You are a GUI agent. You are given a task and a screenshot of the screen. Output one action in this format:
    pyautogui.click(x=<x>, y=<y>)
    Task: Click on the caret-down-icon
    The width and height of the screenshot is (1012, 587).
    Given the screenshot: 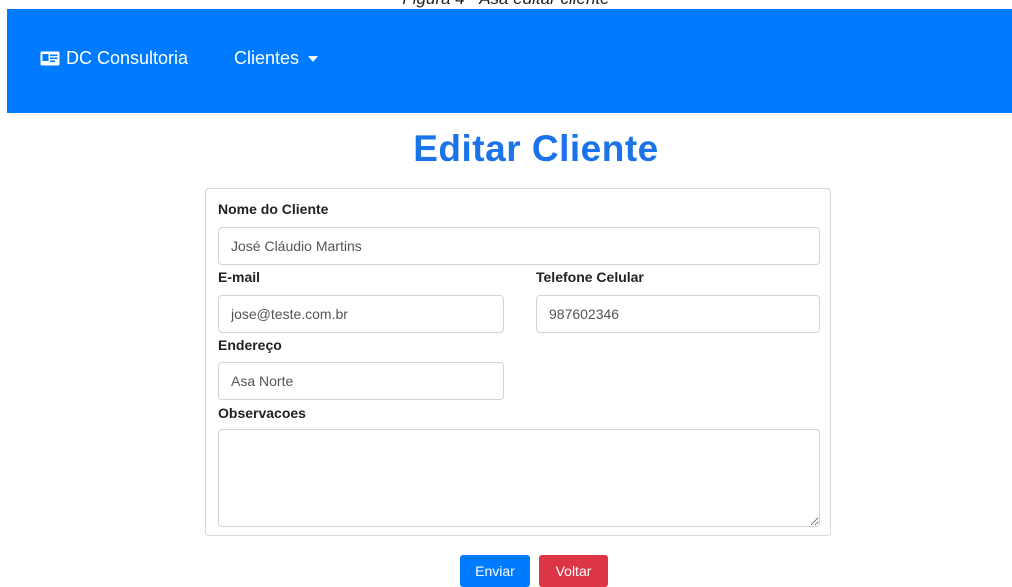 What is the action you would take?
    pyautogui.click(x=313, y=59)
    